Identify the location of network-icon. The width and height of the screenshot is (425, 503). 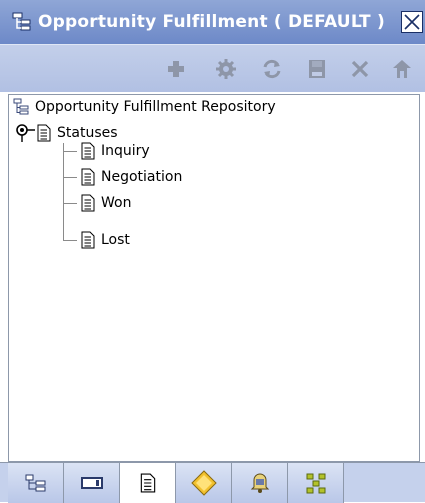
(315, 483).